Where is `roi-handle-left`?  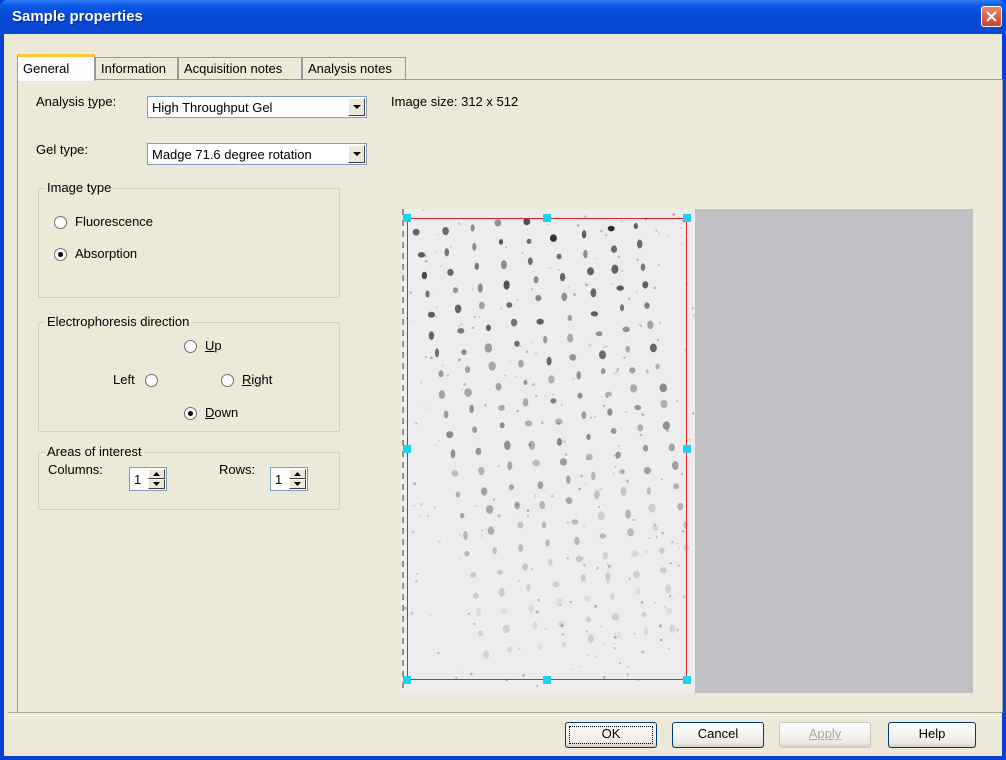 roi-handle-left is located at coordinates (407, 449).